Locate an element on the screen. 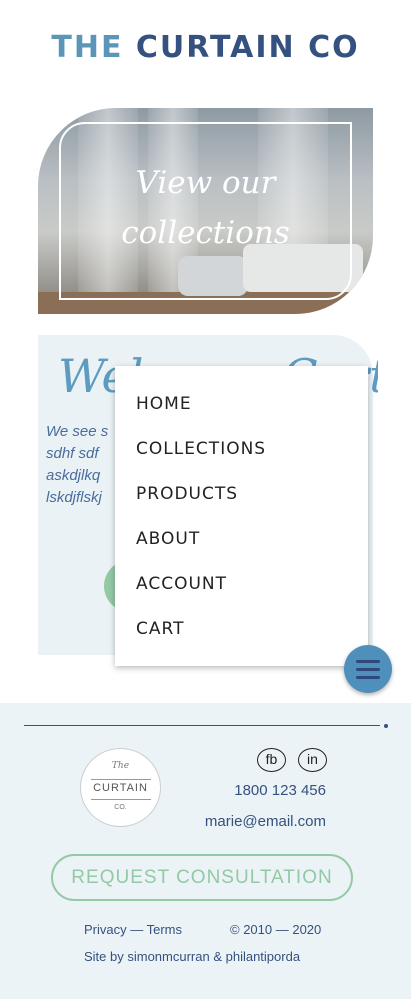 This screenshot has width=411, height=999. linkedin-icon: in is located at coordinates (312, 760).